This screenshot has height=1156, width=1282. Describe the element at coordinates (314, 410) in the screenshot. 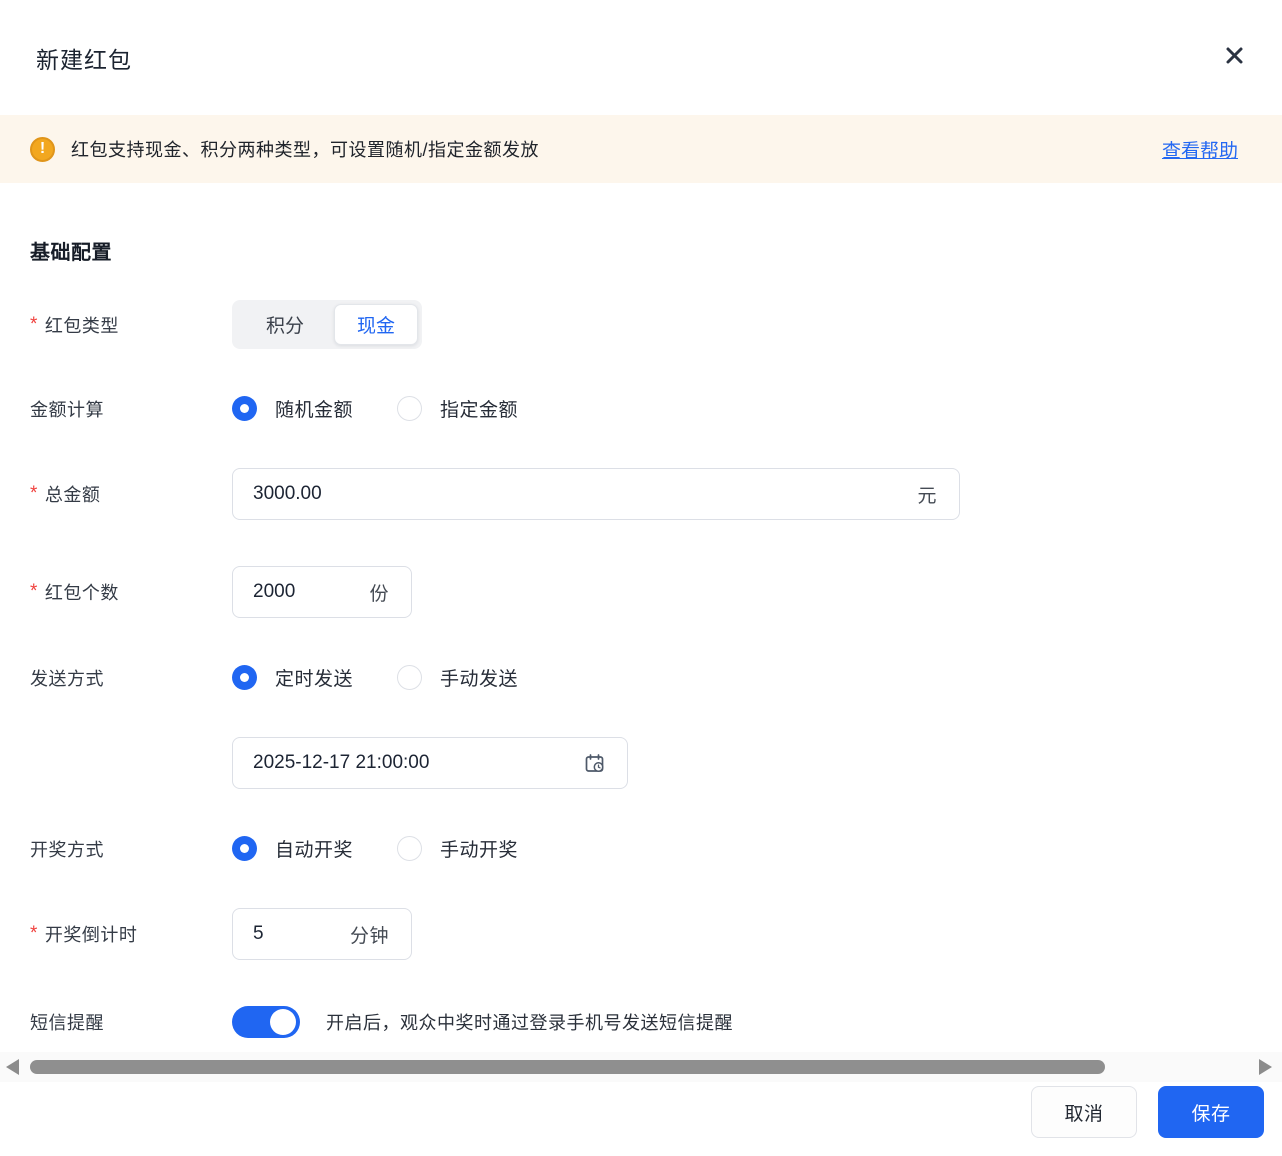

I see `radio-random-amount-label: 随机金额` at that location.